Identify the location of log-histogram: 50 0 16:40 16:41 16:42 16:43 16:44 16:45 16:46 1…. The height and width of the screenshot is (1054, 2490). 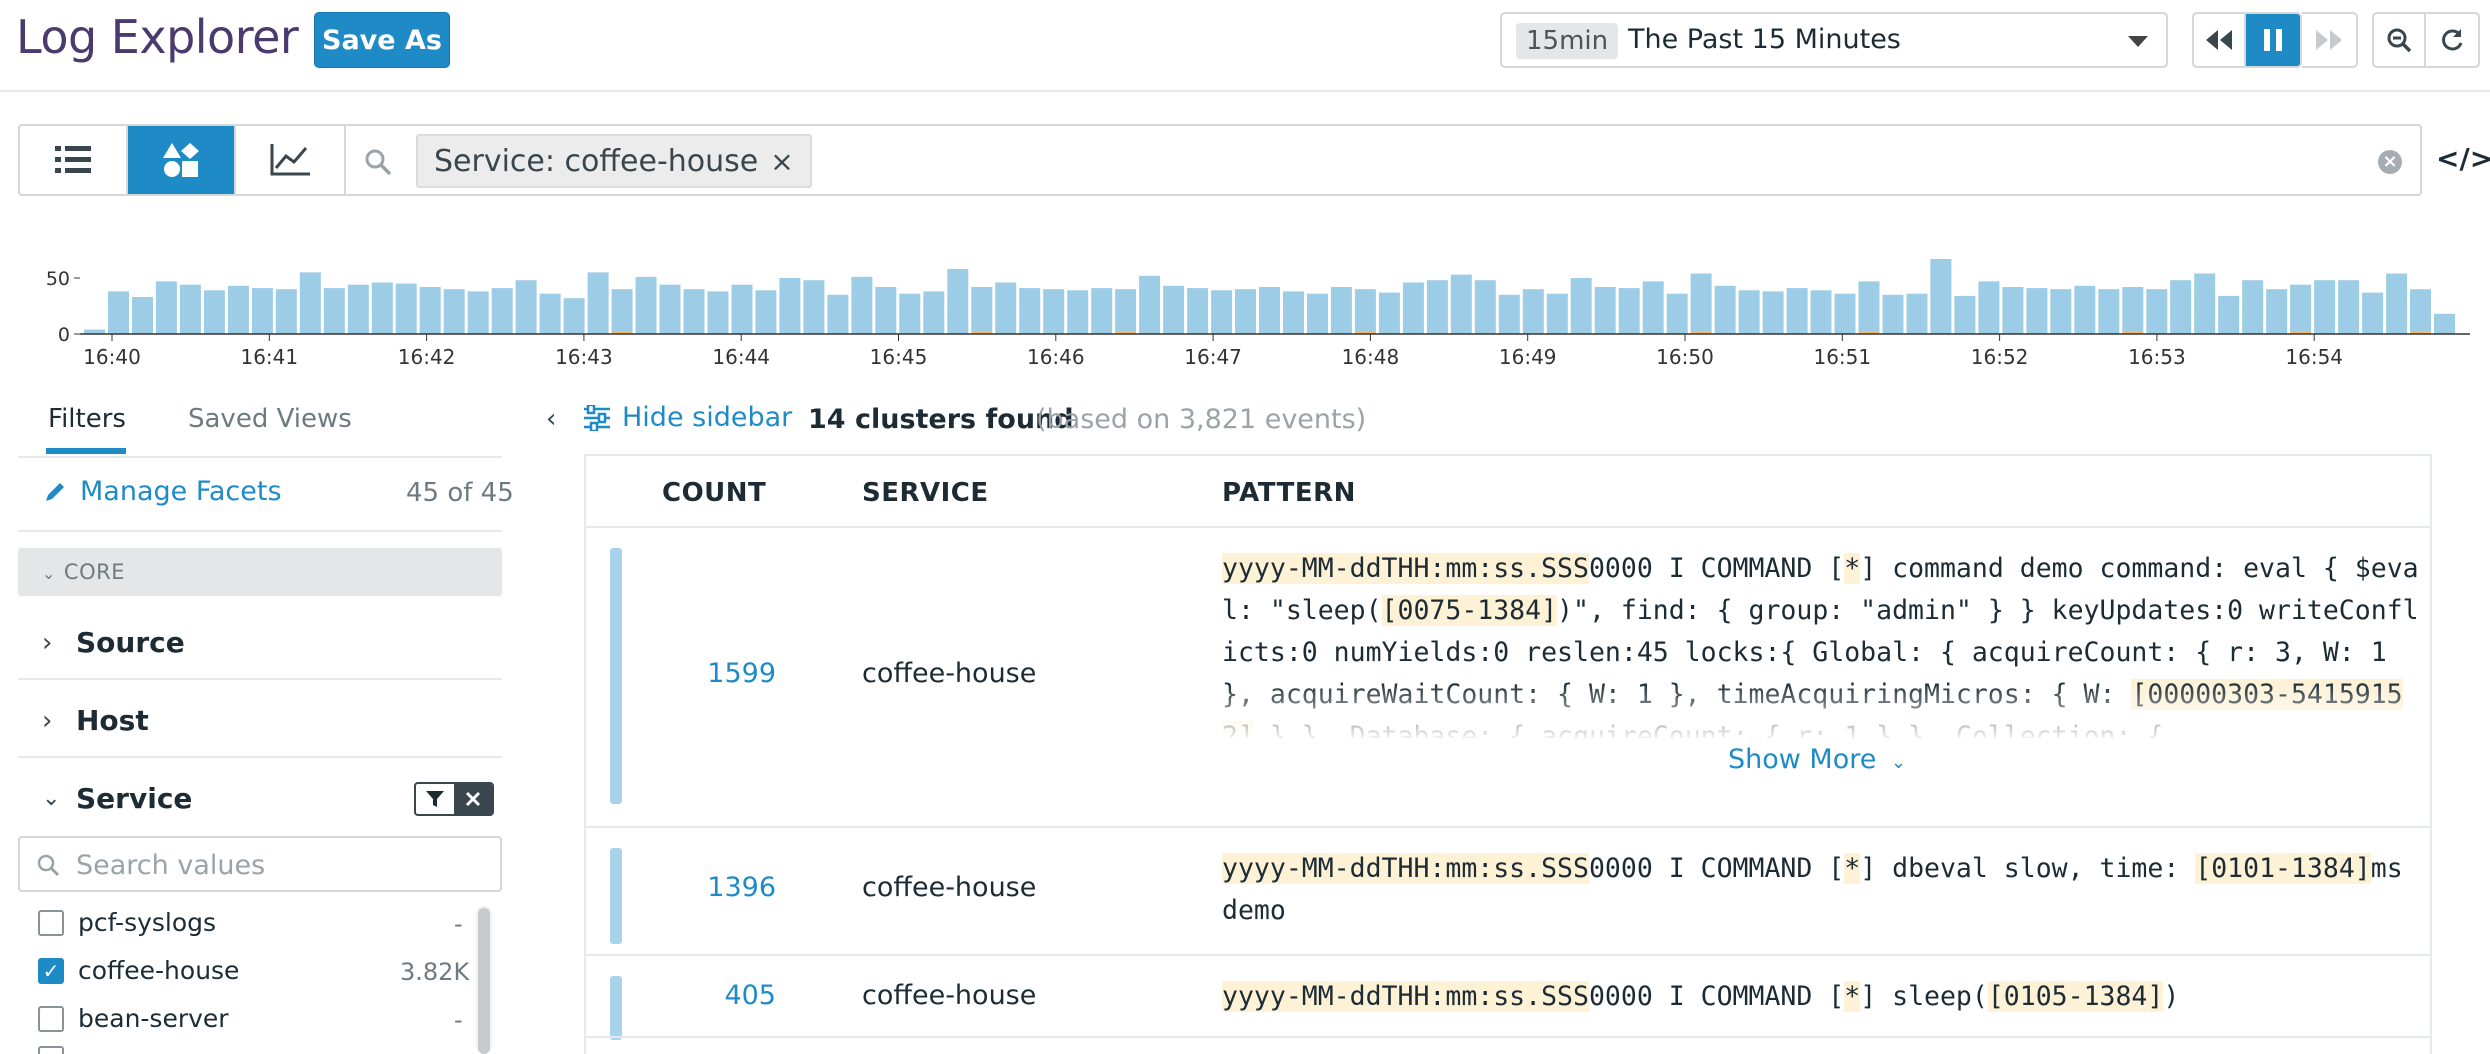
(1255, 308).